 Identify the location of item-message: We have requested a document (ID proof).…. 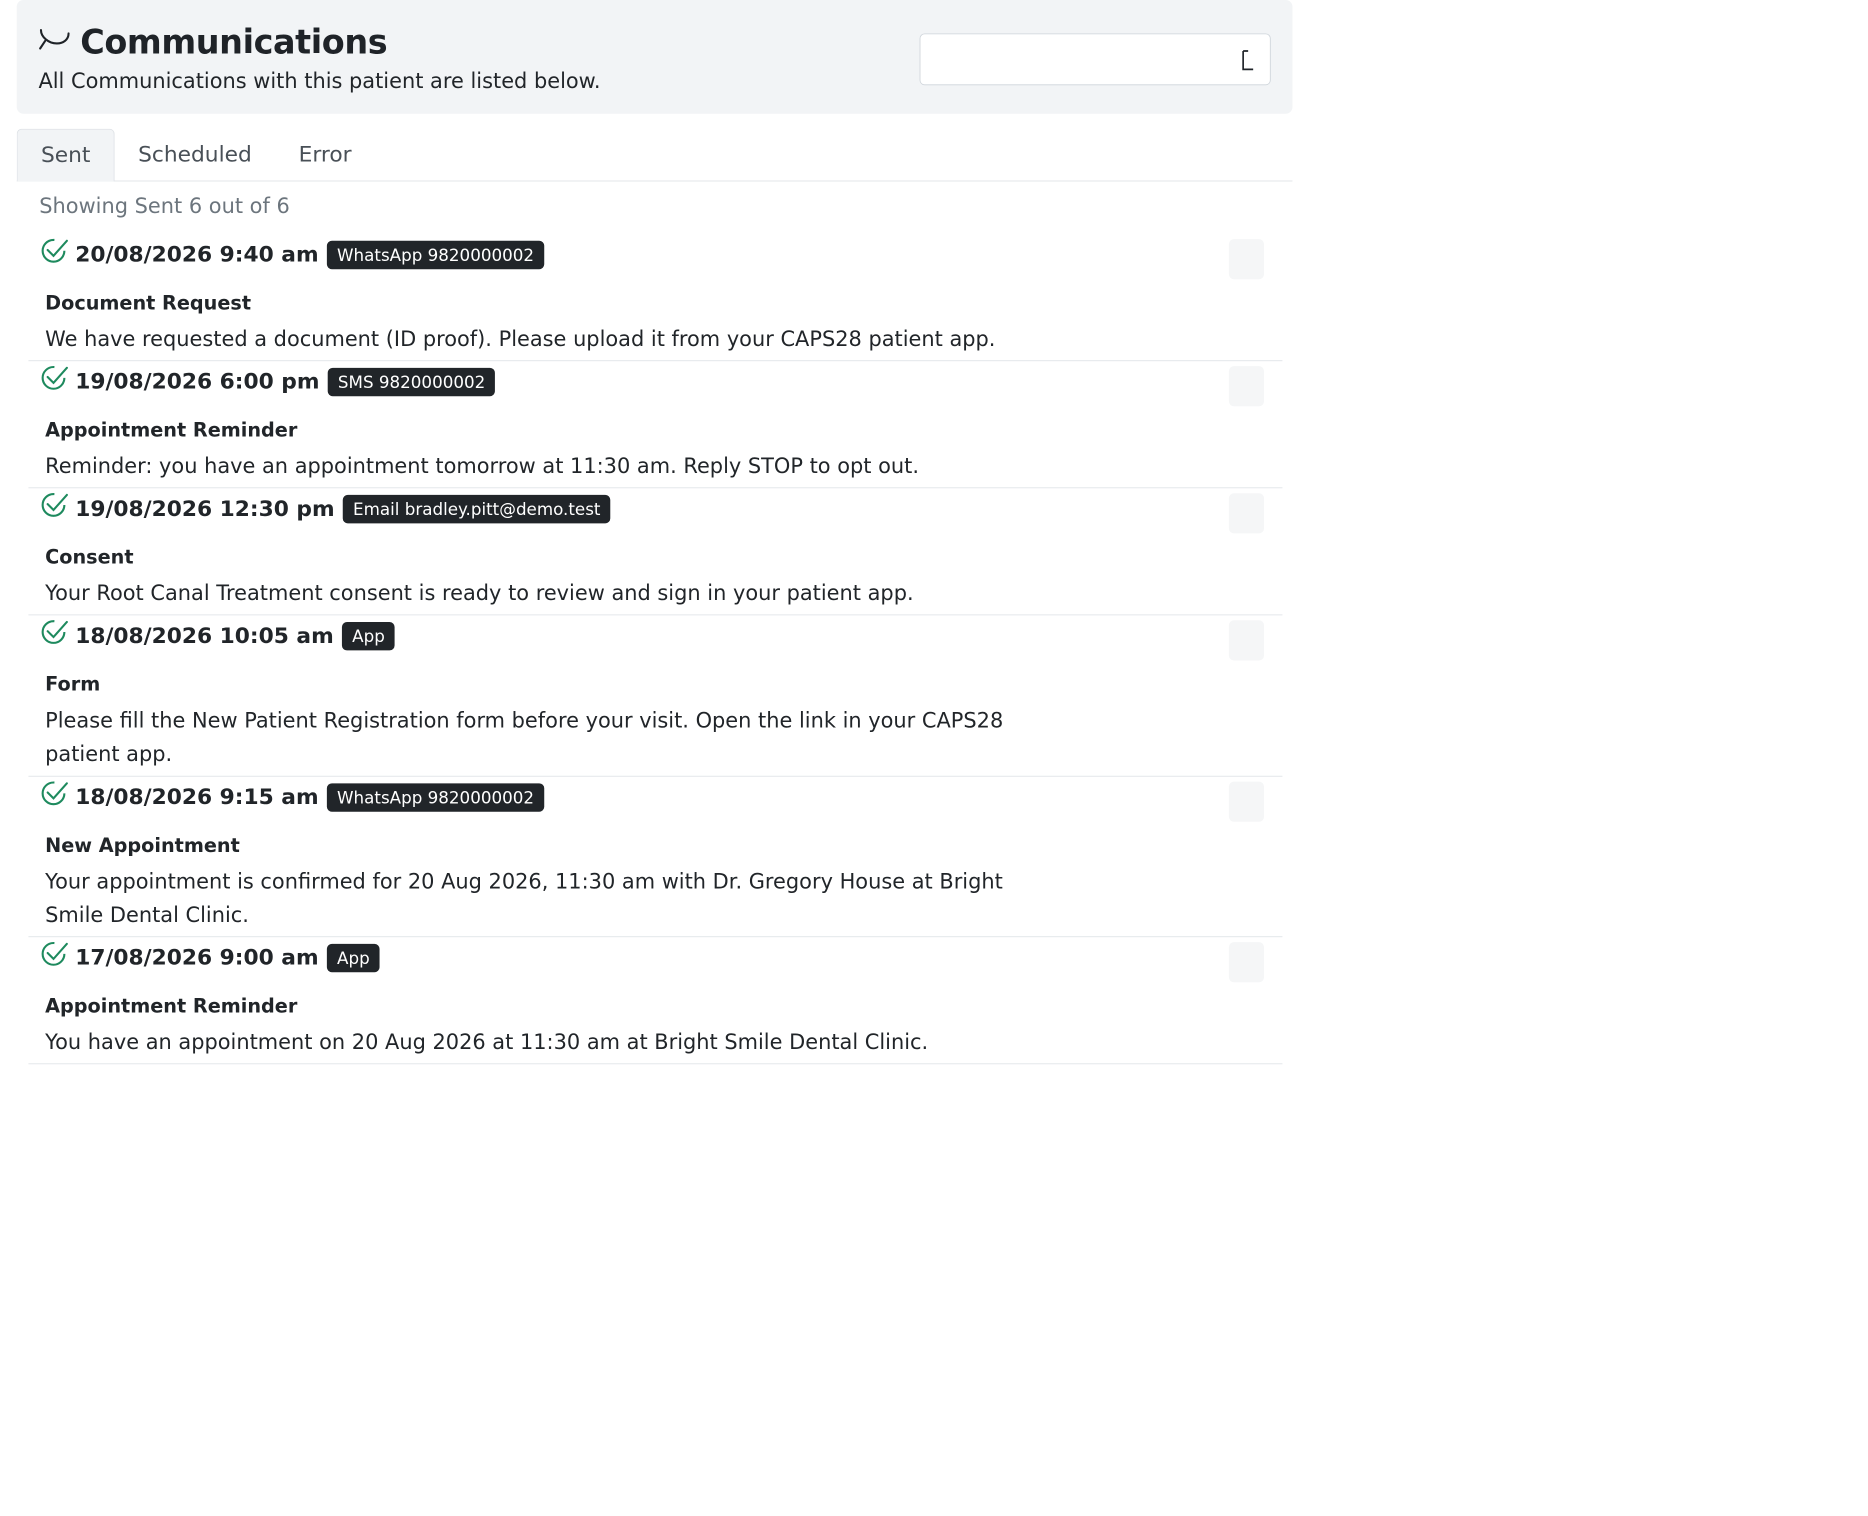
(520, 339).